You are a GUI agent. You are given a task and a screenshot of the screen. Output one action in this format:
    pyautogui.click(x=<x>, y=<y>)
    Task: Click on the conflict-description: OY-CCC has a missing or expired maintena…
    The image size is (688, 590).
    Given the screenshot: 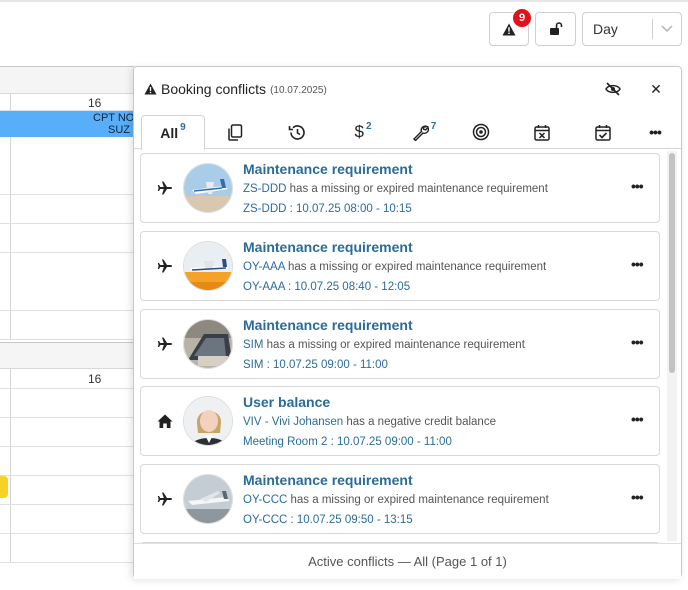 What is the action you would take?
    pyautogui.click(x=396, y=500)
    